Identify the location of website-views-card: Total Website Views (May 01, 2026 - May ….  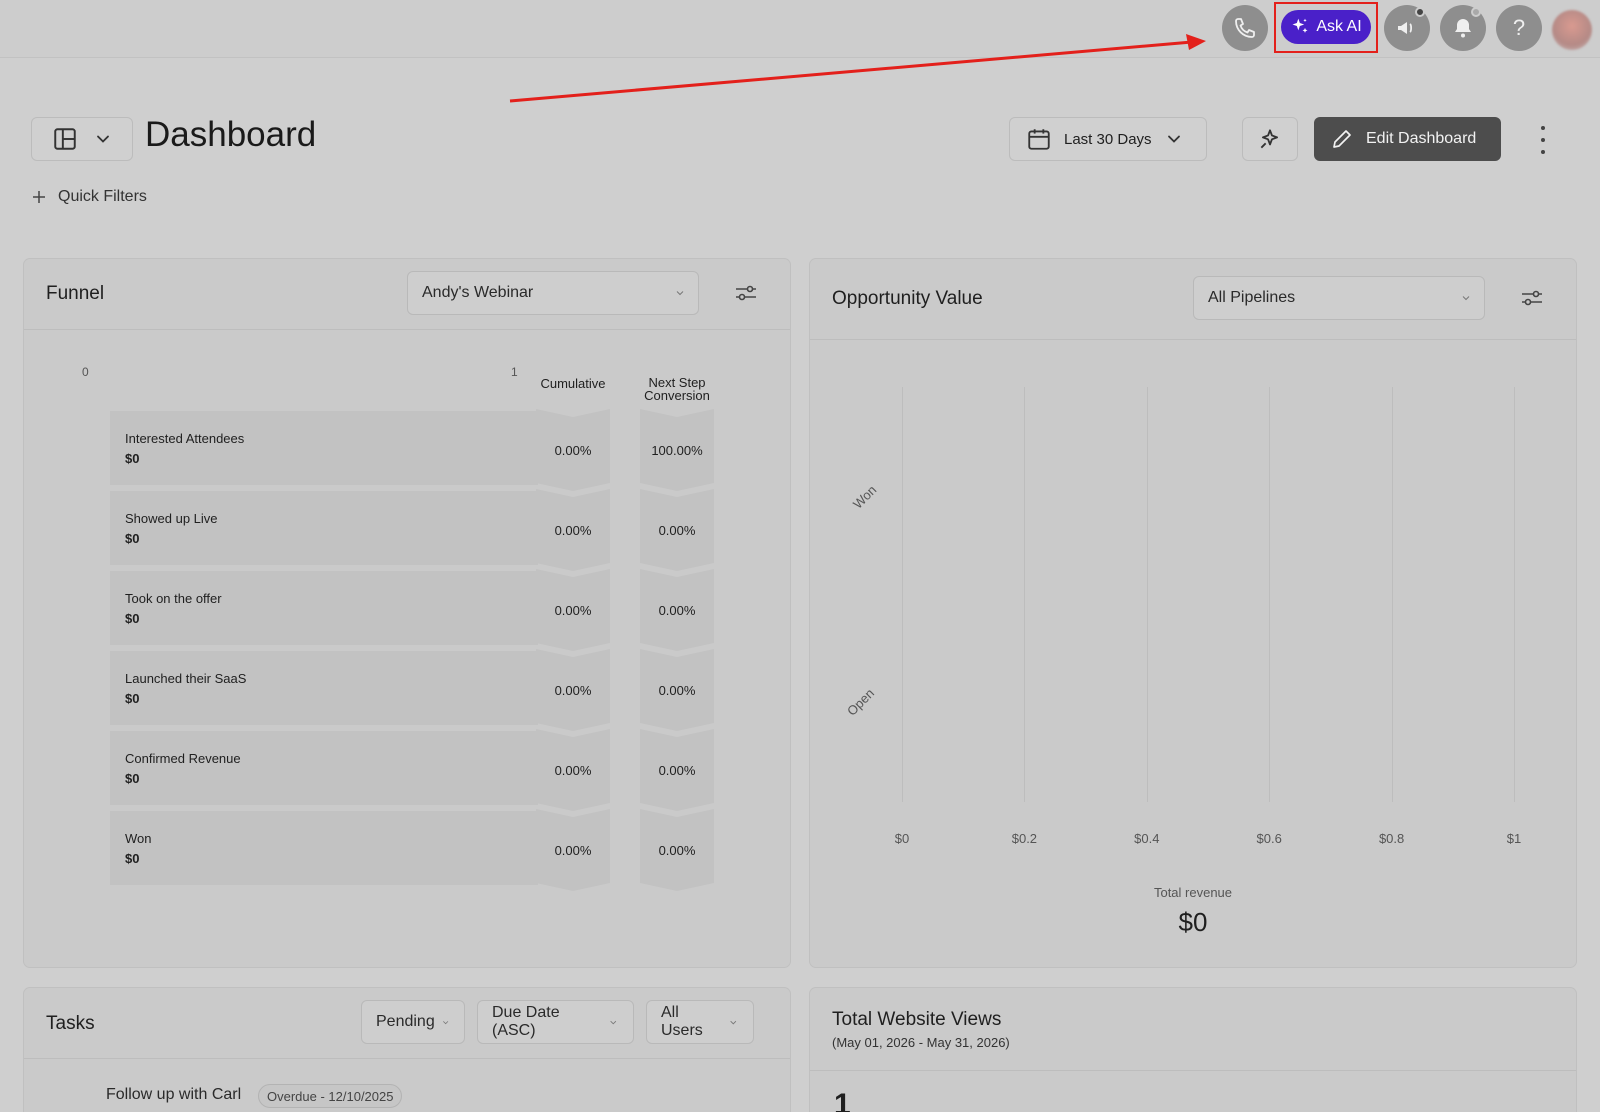
(1193, 1050).